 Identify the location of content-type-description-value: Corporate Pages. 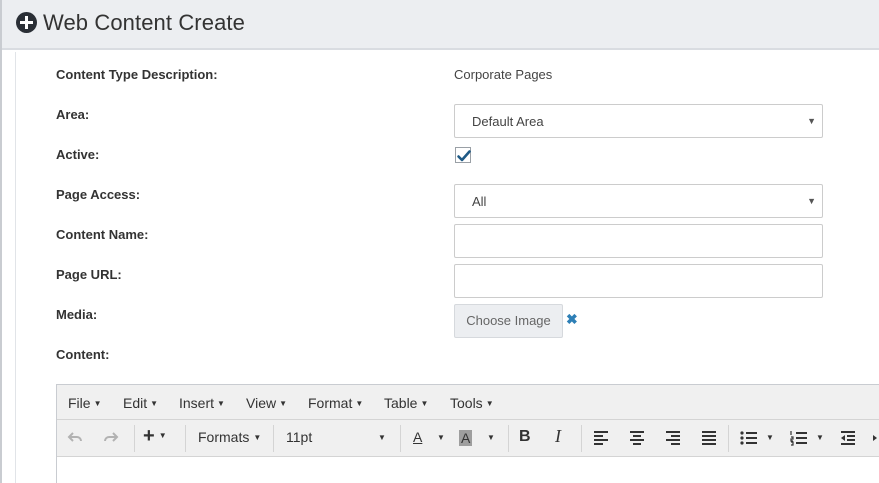
(503, 74).